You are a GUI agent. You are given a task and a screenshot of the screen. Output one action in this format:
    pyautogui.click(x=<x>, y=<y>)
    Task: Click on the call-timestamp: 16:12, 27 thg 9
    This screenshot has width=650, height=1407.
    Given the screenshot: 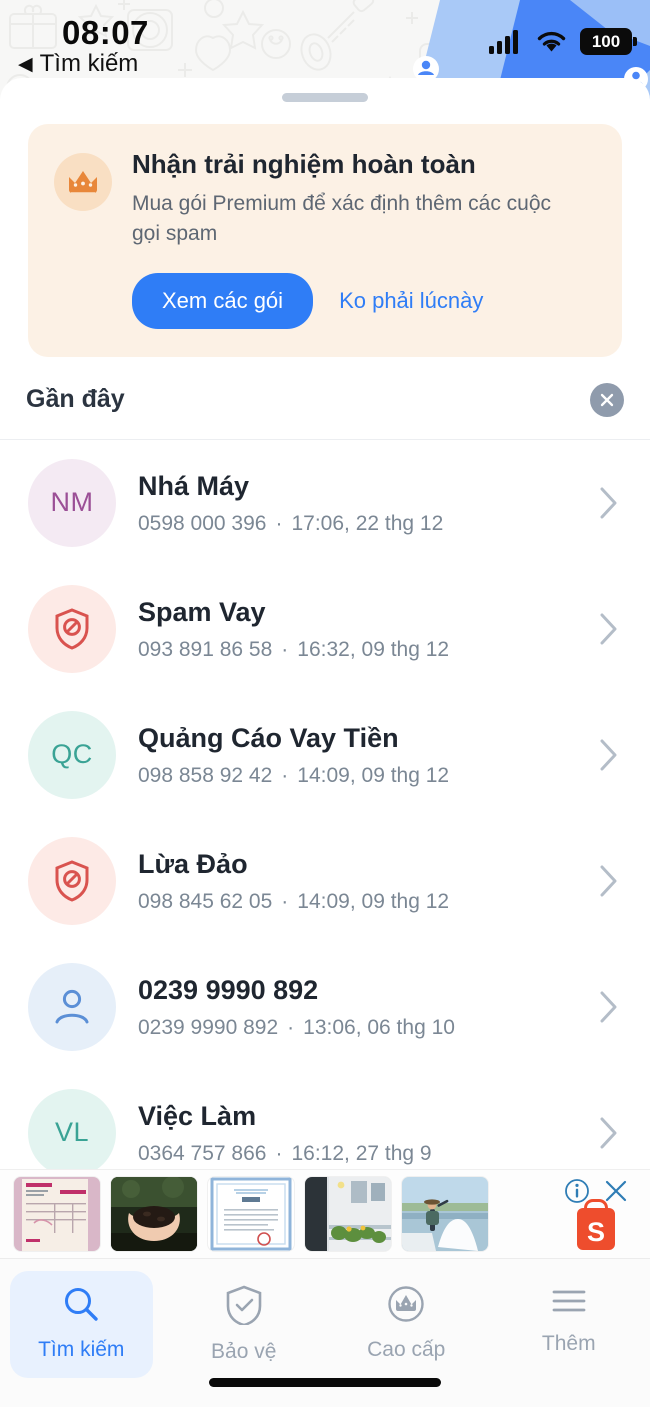 What is the action you would take?
    pyautogui.click(x=361, y=1153)
    